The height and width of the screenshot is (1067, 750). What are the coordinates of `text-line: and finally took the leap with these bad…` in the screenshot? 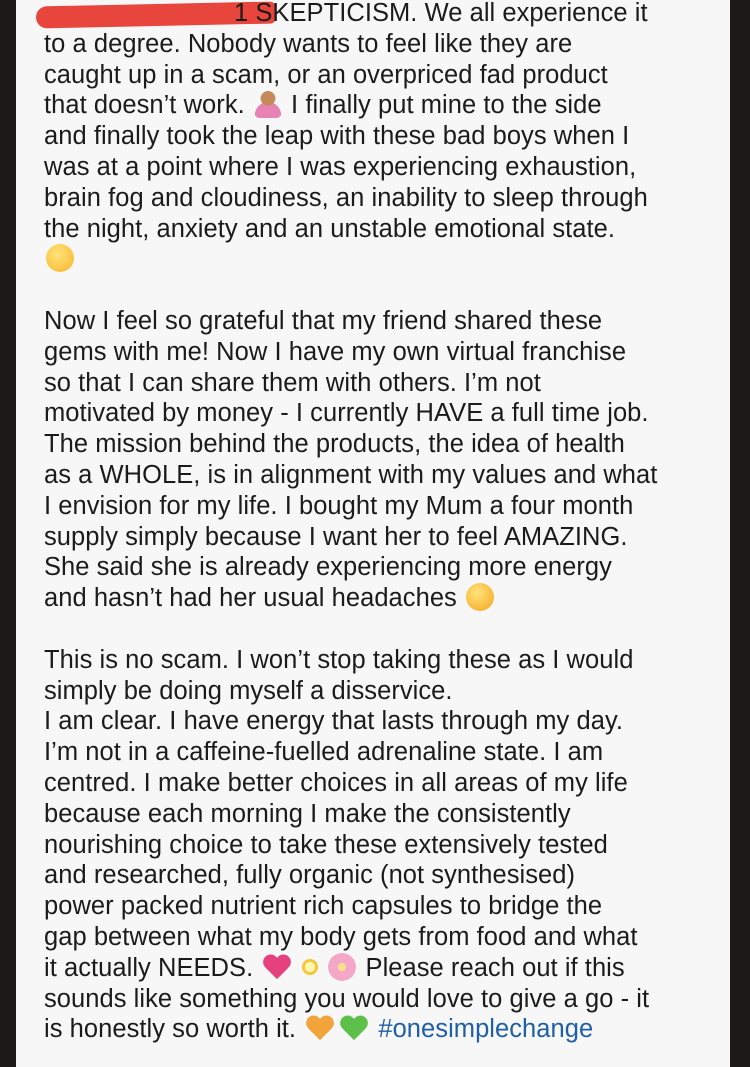 It's located at (337, 136).